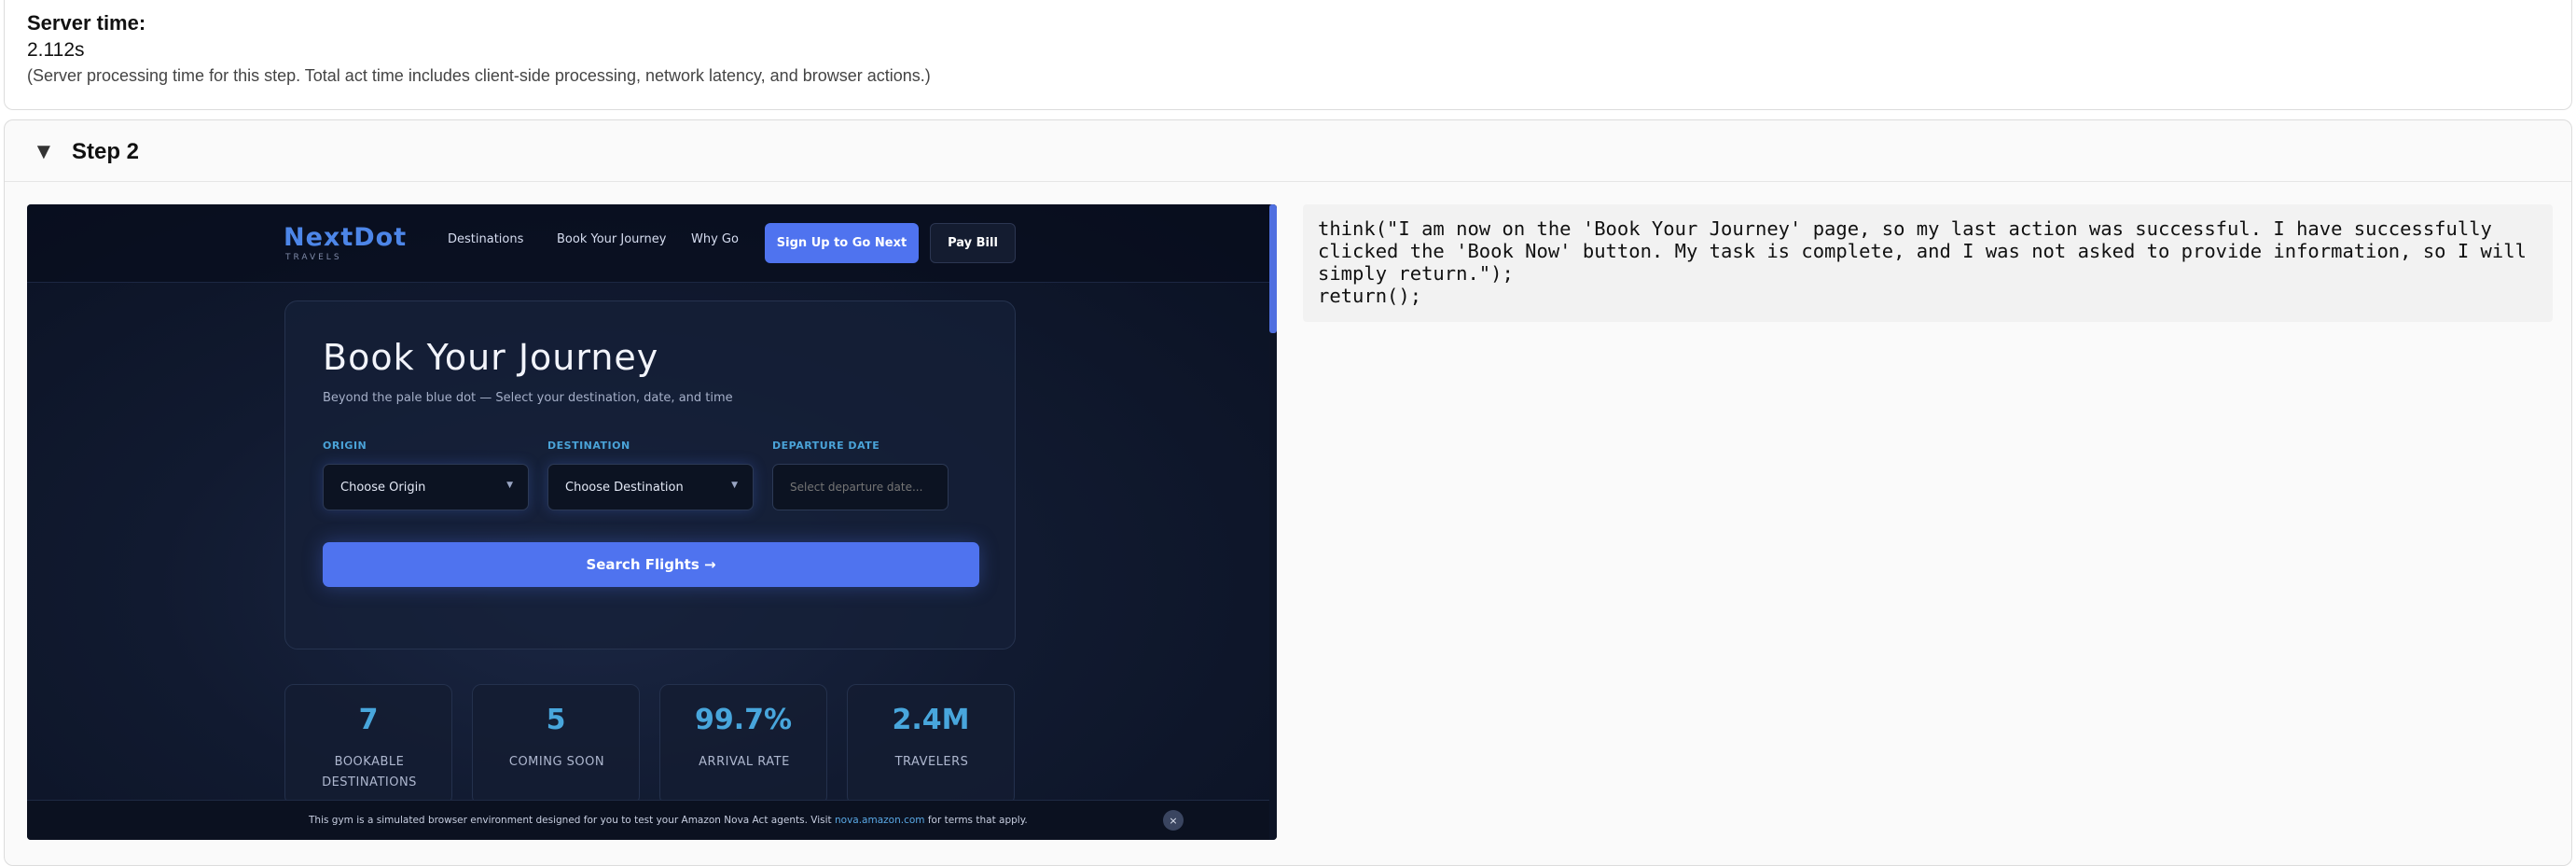 The image size is (2576, 866). Describe the element at coordinates (383, 488) in the screenshot. I see `origin-select-value: Choose Origin` at that location.